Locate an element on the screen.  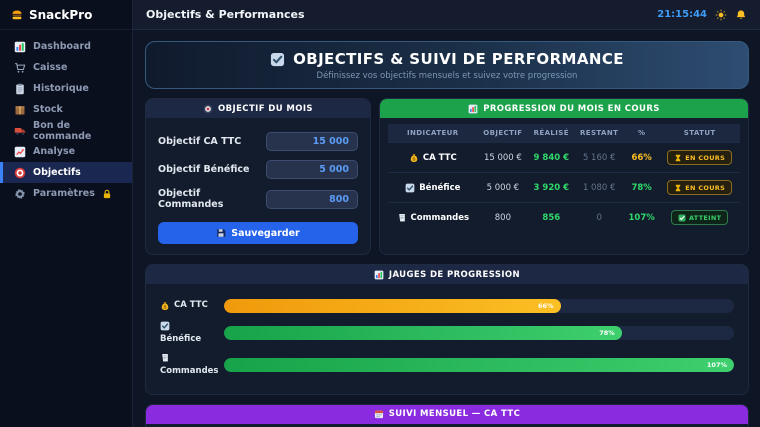
gauges-panel-title: JAUGES DE PROGRESSION is located at coordinates (454, 274).